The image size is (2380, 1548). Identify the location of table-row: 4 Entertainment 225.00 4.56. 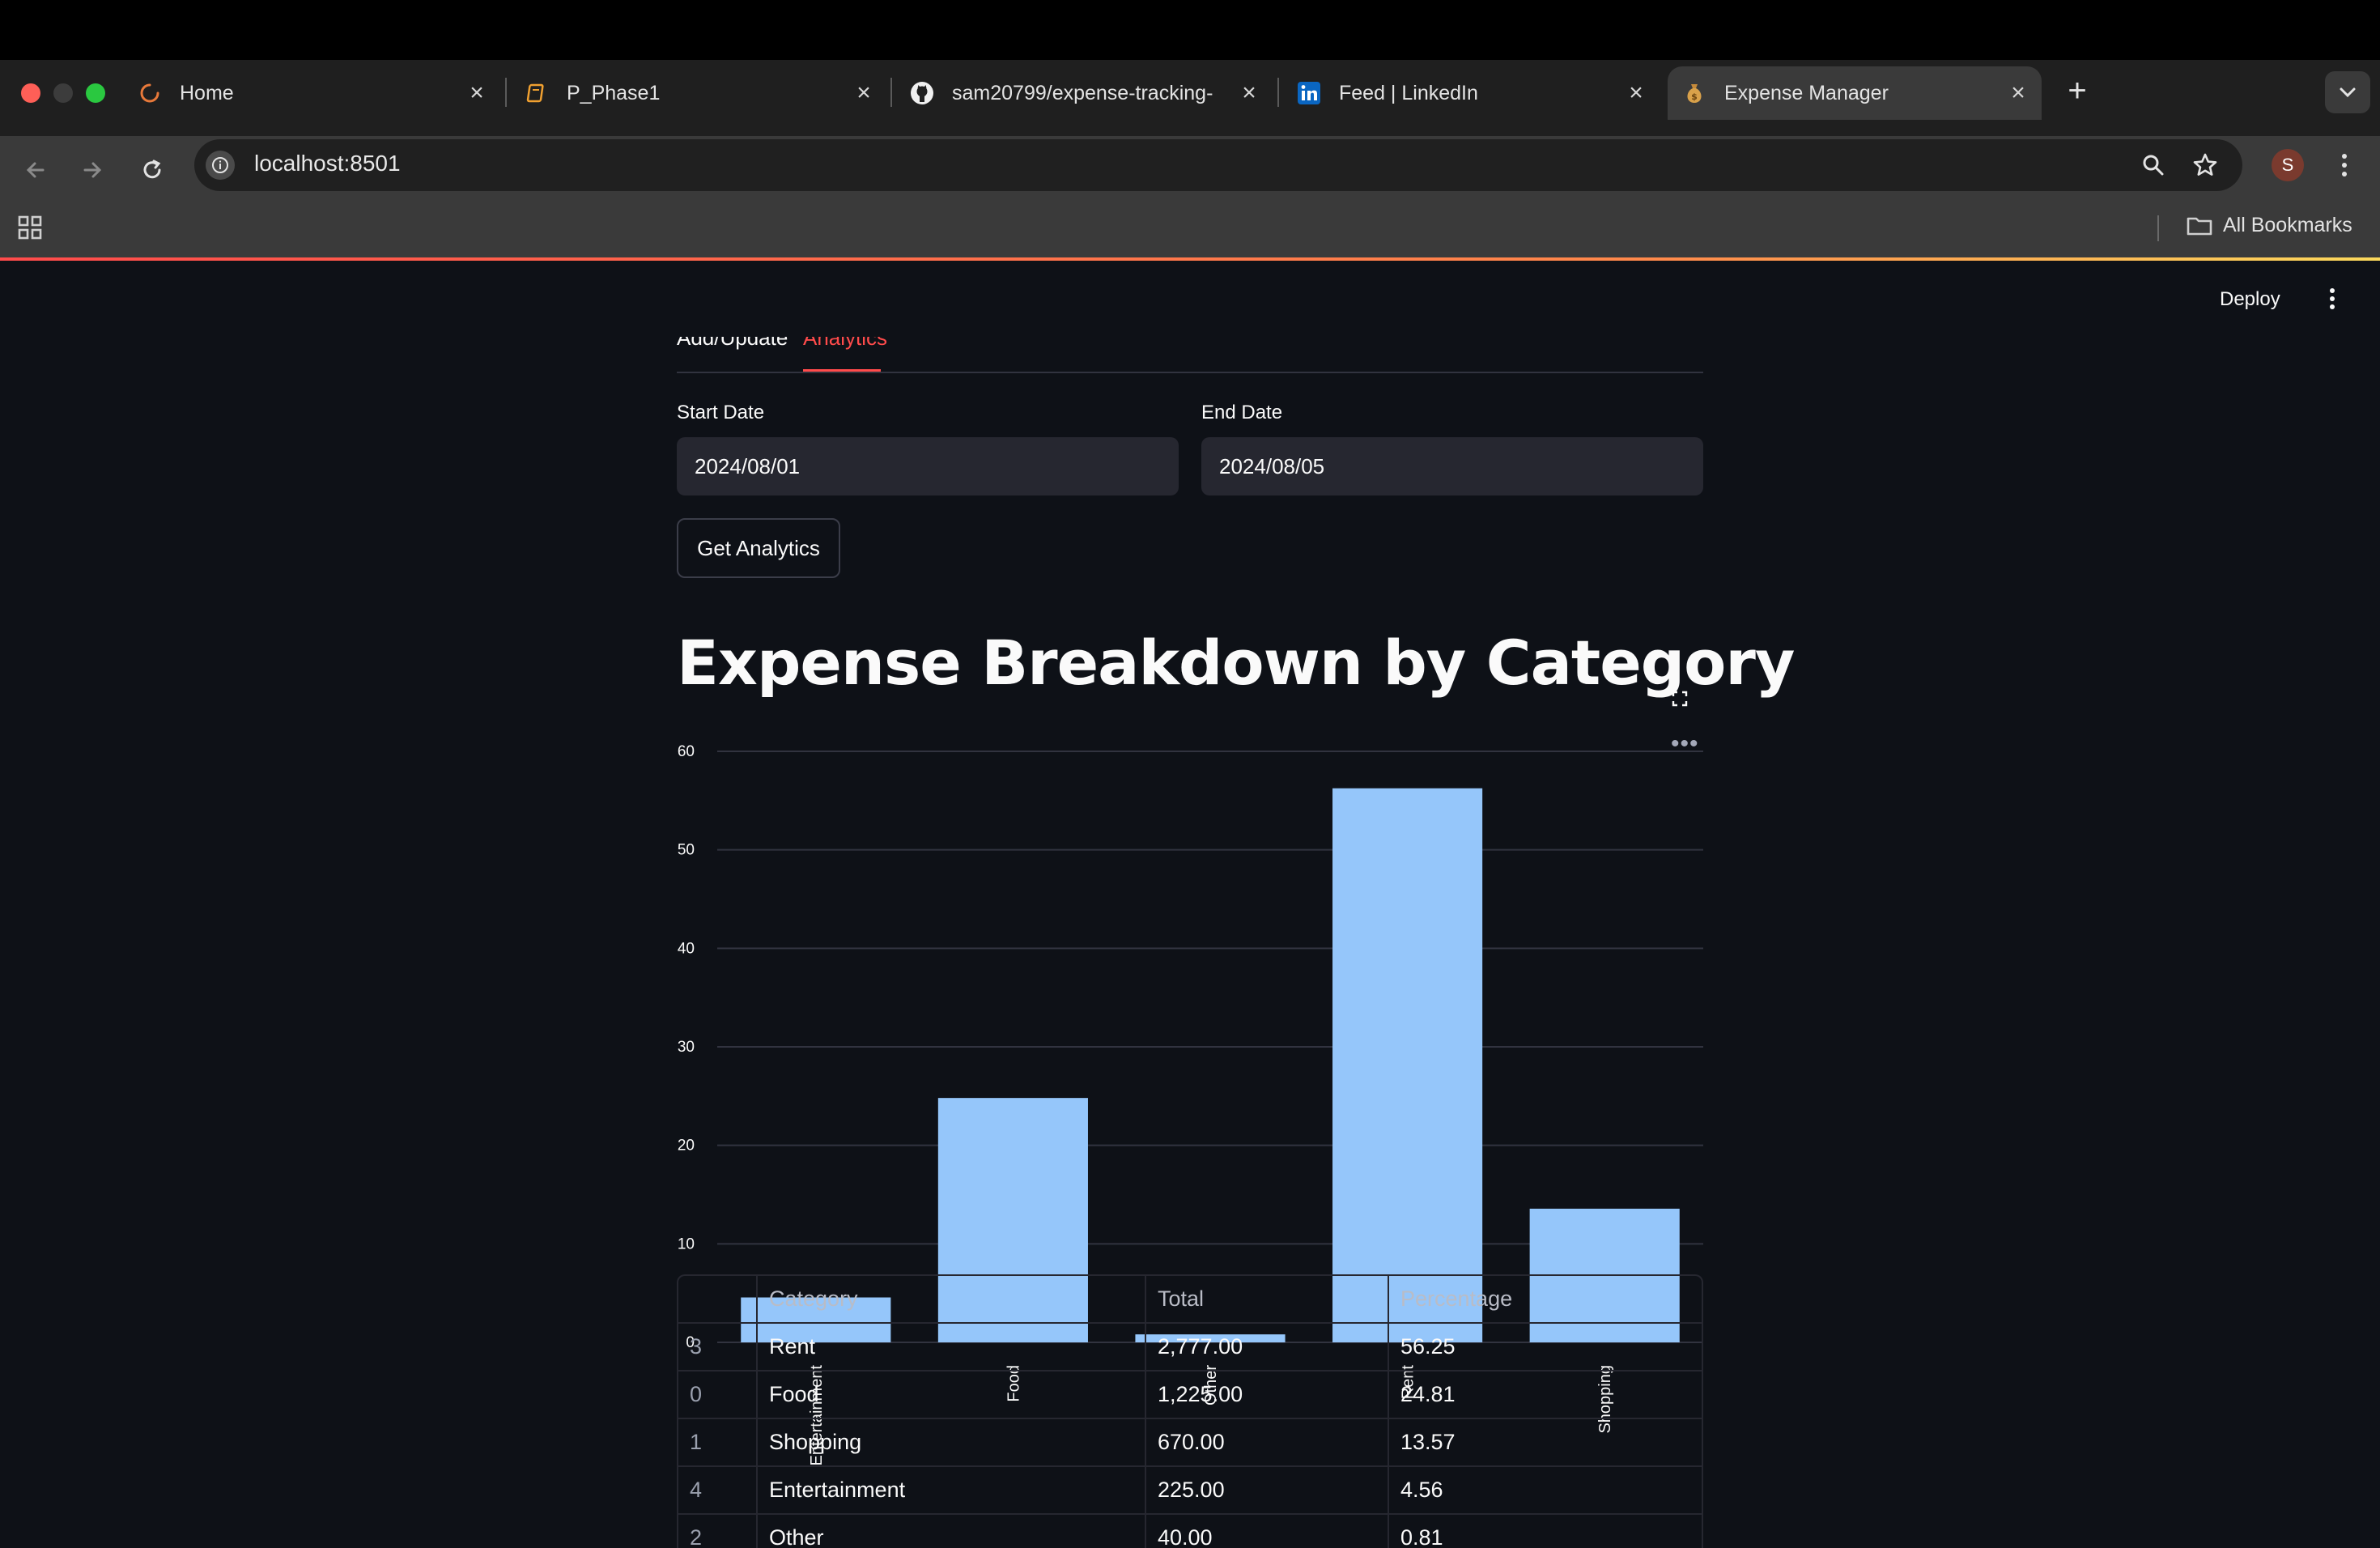
(1190, 1490).